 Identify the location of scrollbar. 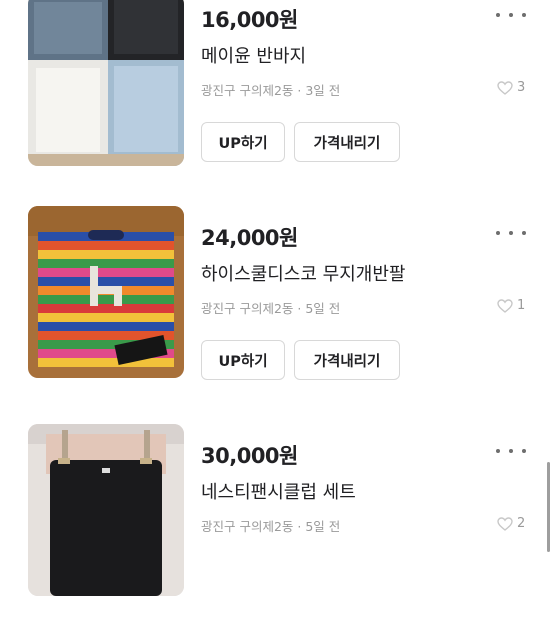
(548, 507).